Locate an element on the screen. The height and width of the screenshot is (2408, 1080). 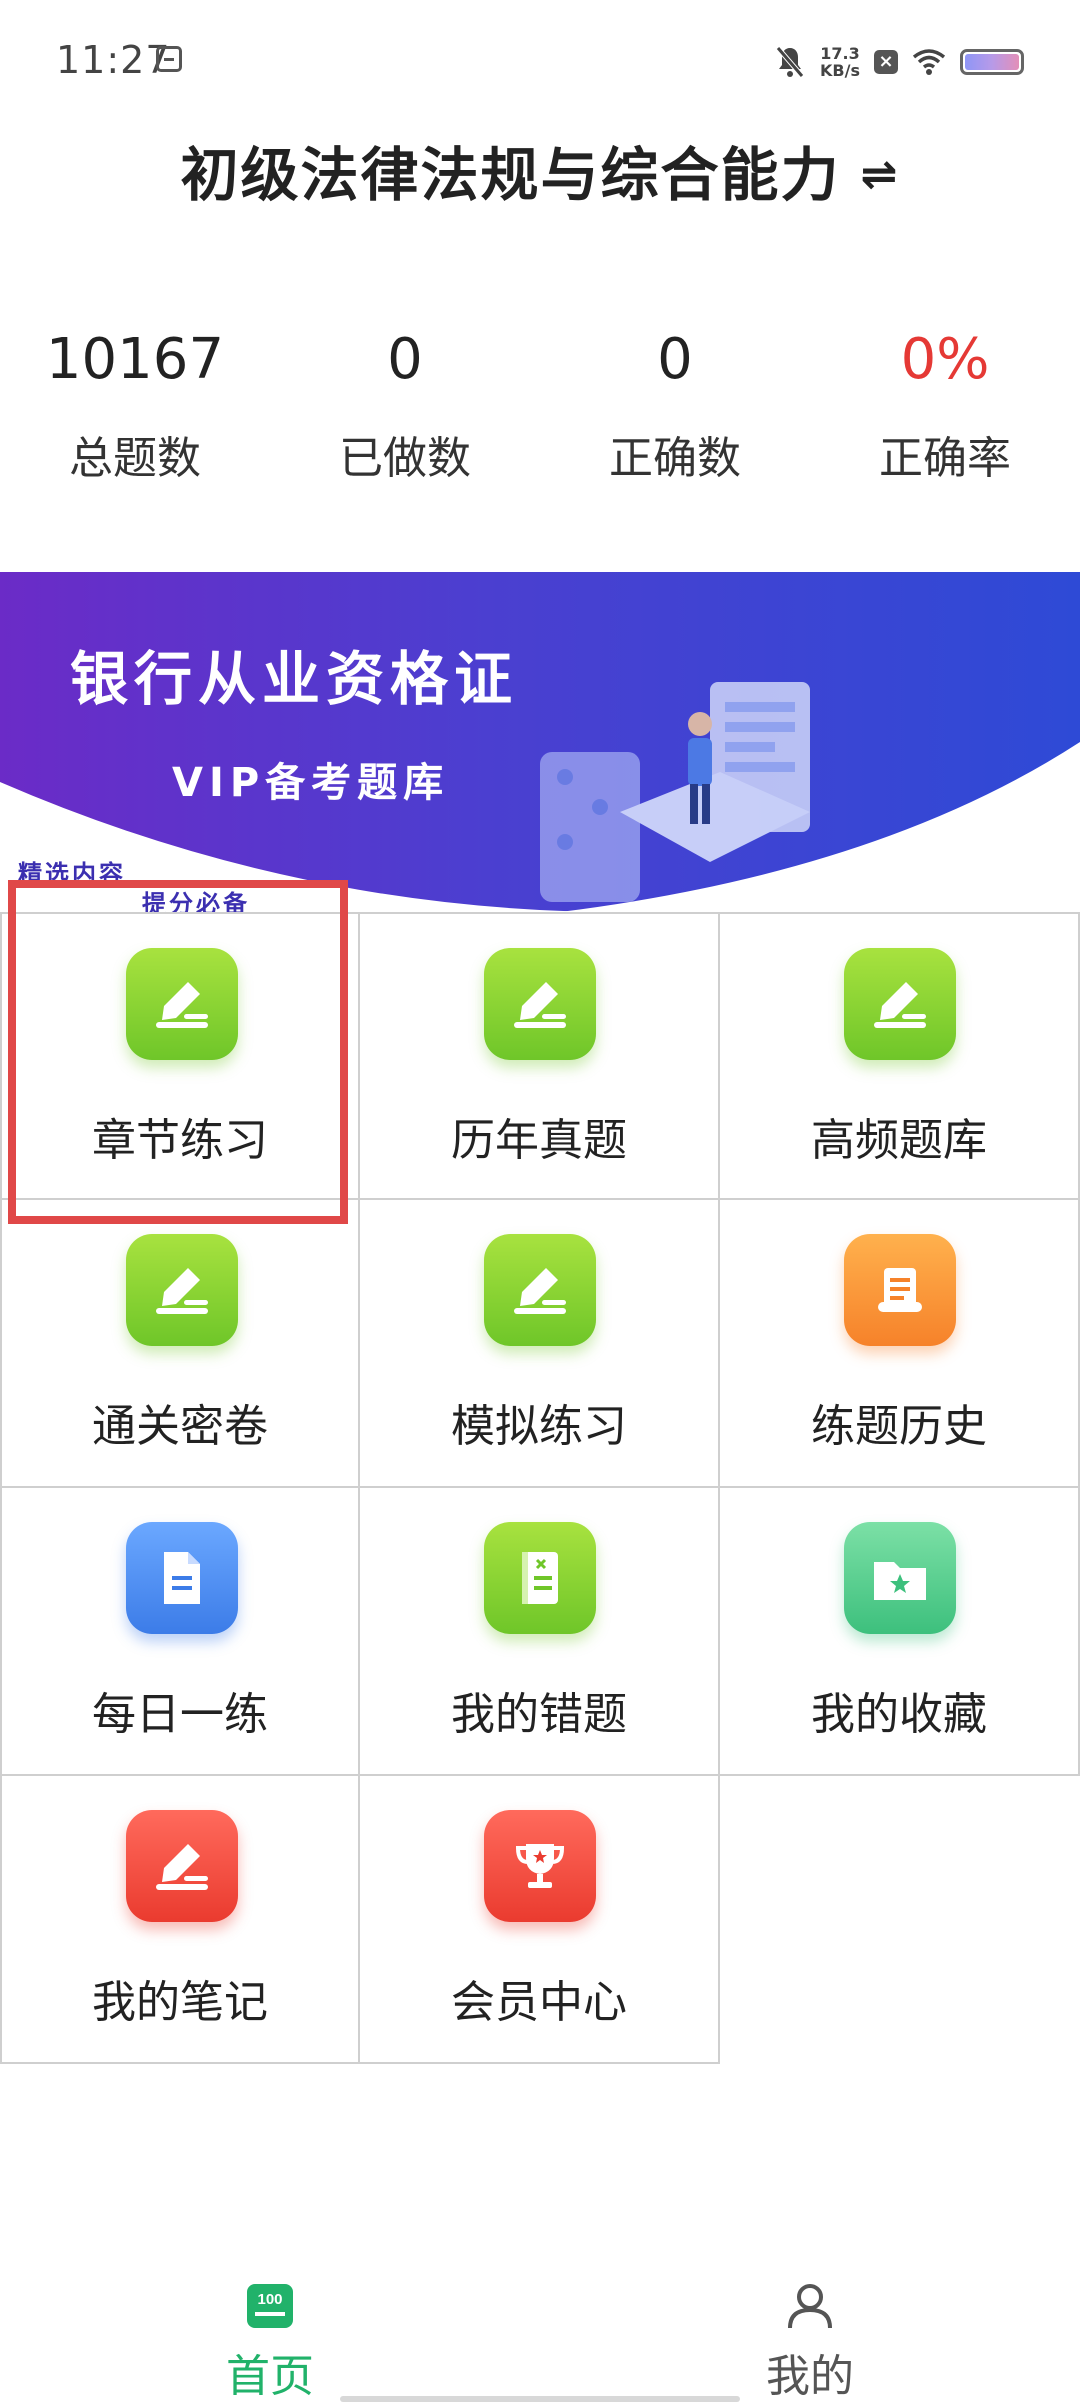
network-speed-value: 17.3 is located at coordinates (840, 53).